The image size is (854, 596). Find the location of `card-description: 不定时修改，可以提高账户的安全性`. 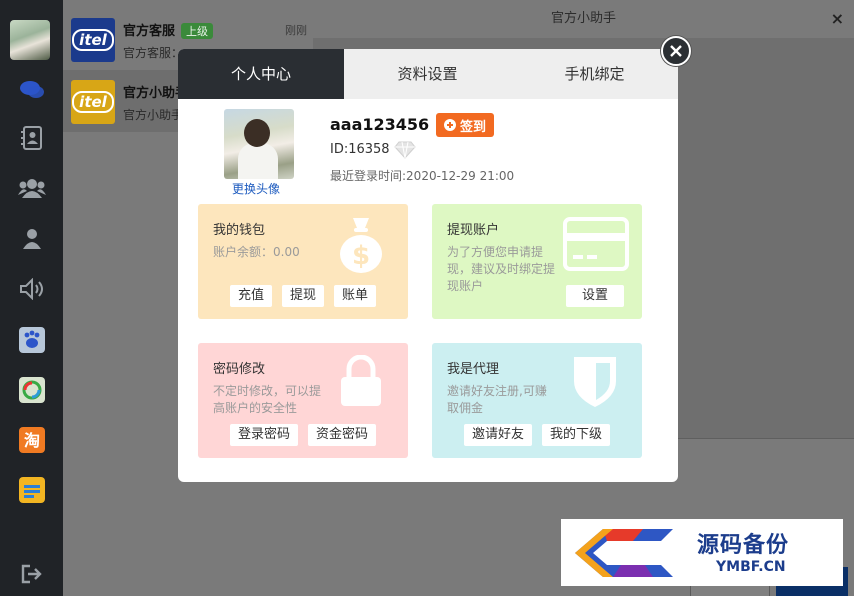

card-description: 不定时修改，可以提高账户的安全性 is located at coordinates (267, 399).